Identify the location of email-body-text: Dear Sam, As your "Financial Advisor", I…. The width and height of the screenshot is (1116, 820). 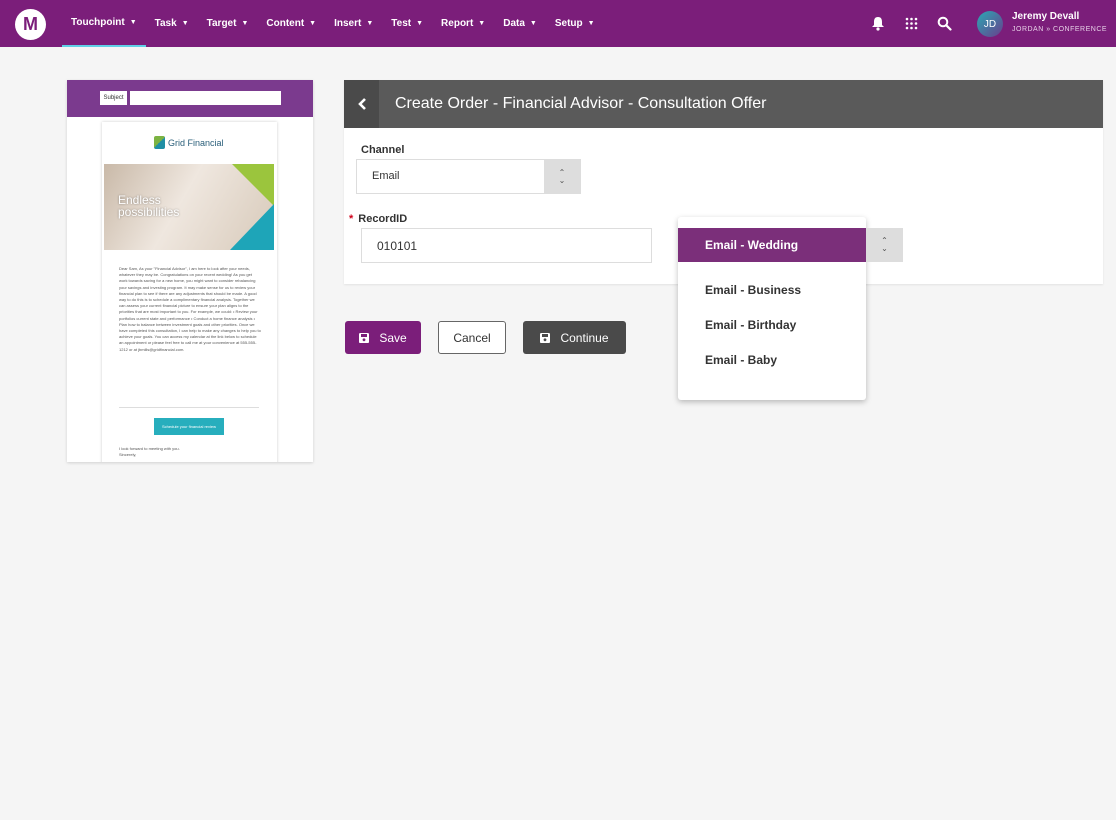
(190, 309).